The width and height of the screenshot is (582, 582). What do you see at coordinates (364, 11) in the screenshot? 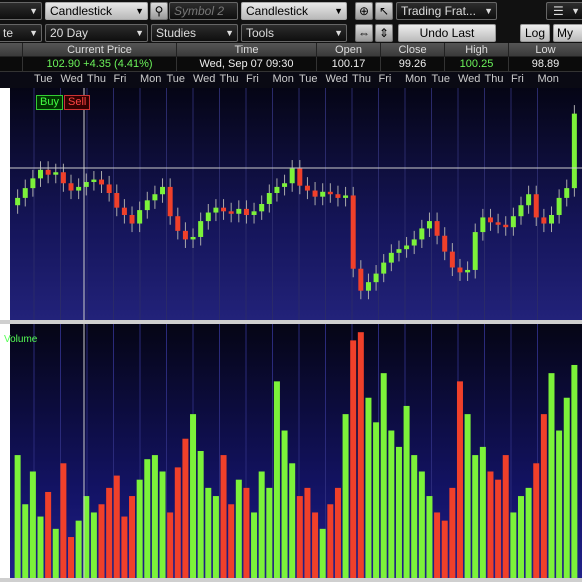
I see `zoom-icon: ⊕` at bounding box center [364, 11].